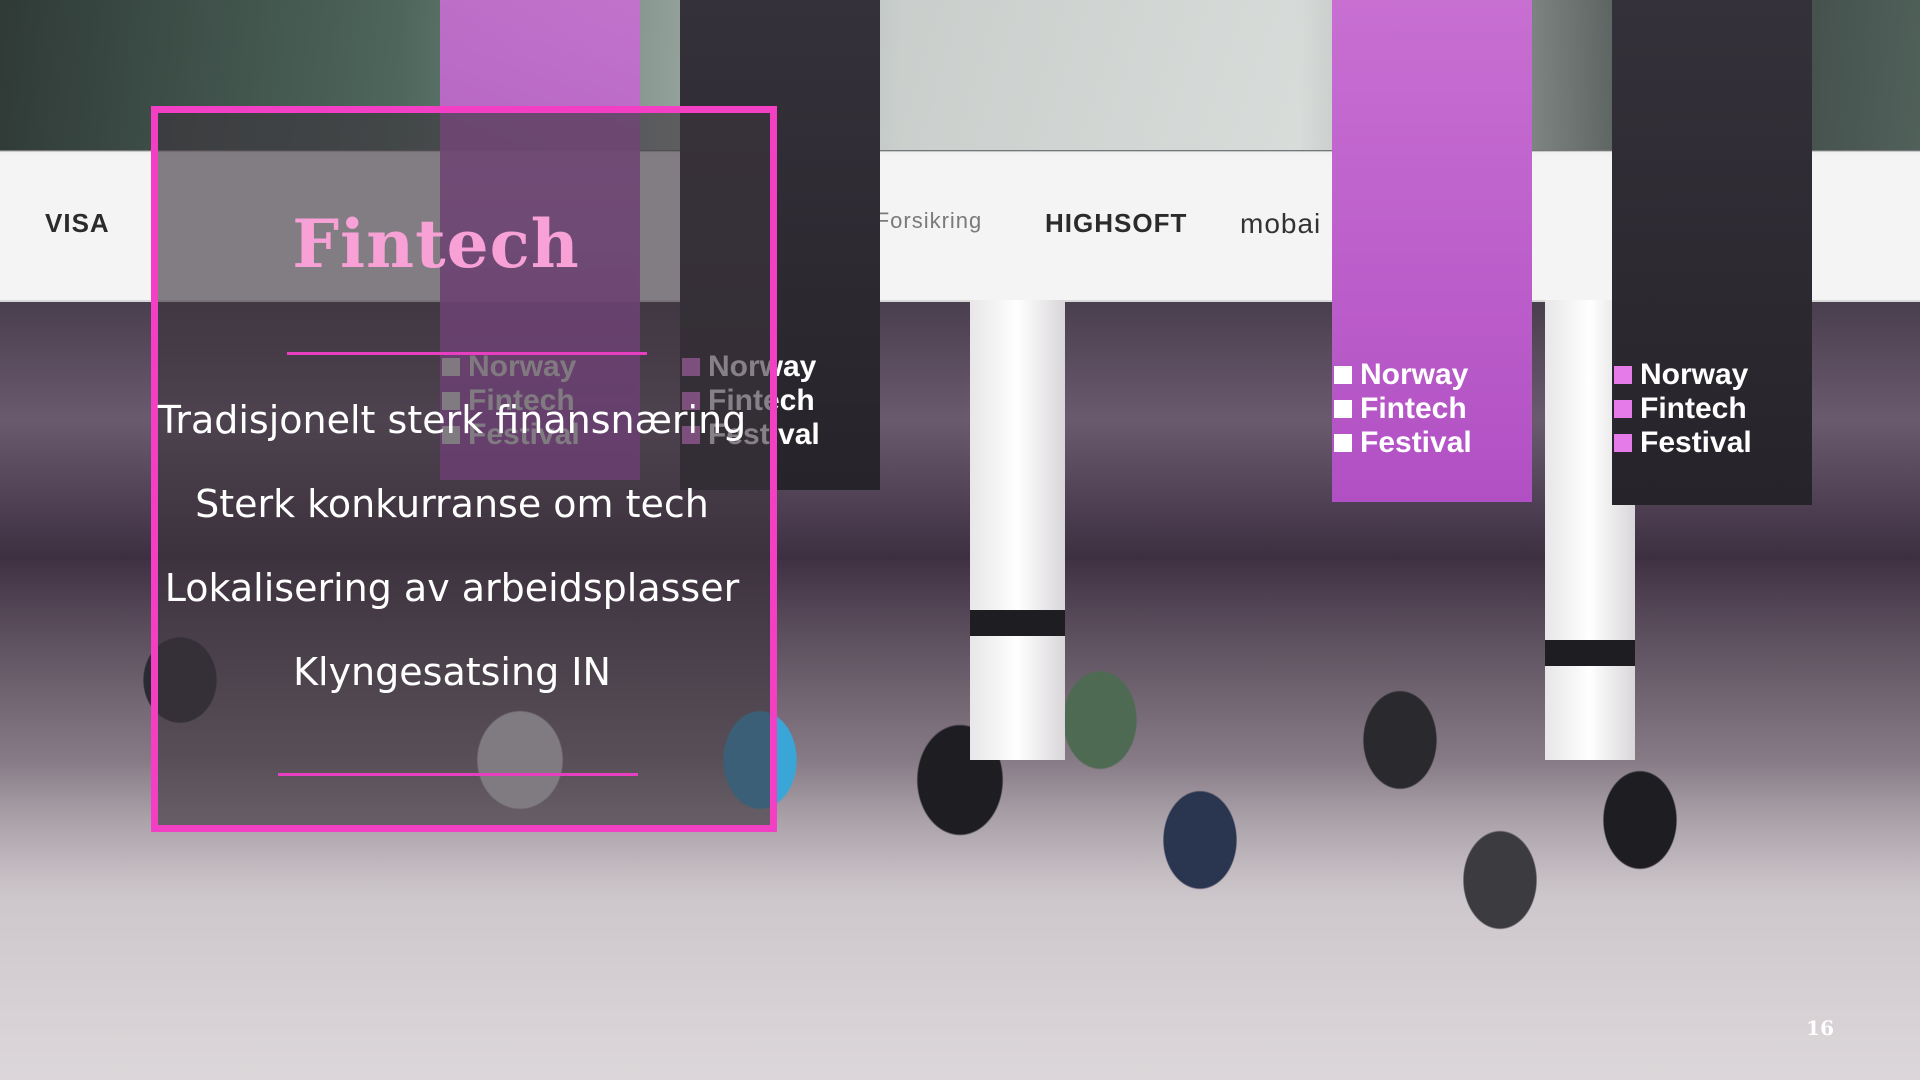 Image resolution: width=1920 pixels, height=1080 pixels. What do you see at coordinates (77, 223) in the screenshot?
I see `sponsor-logo-visa: VISA` at bounding box center [77, 223].